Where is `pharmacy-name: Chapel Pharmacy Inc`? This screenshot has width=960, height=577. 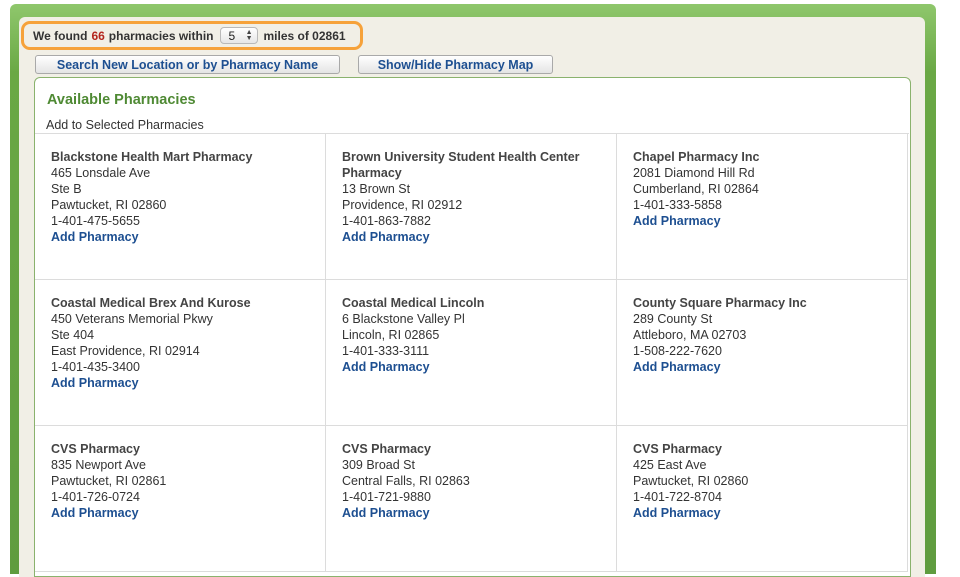 pharmacy-name: Chapel Pharmacy Inc is located at coordinates (696, 157).